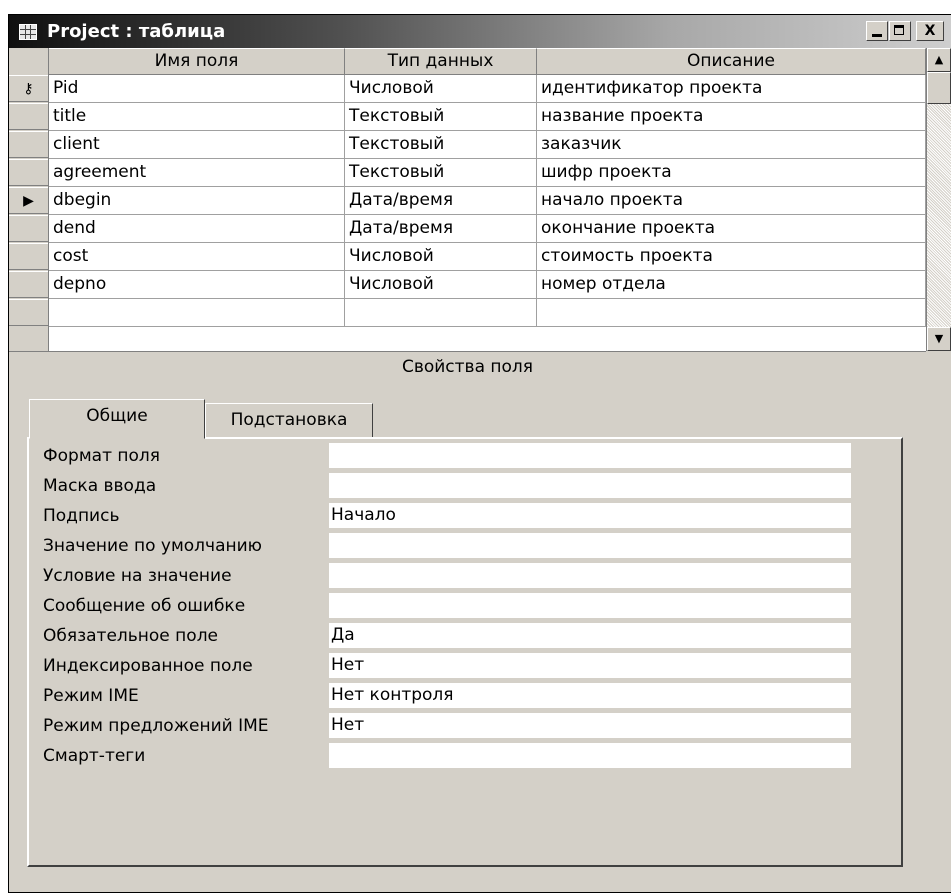 The width and height of the screenshot is (951, 893). What do you see at coordinates (137, 576) in the screenshot?
I see `property-label: Условие на значение` at bounding box center [137, 576].